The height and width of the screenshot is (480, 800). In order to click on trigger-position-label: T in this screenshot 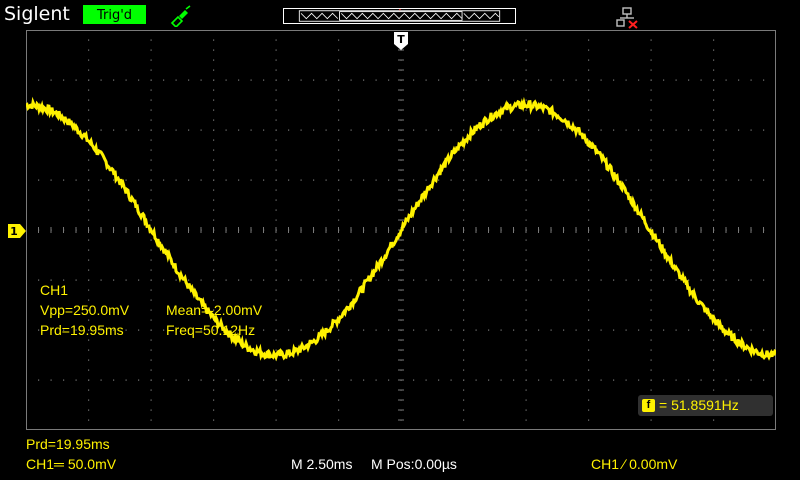, I will do `click(401, 39)`.